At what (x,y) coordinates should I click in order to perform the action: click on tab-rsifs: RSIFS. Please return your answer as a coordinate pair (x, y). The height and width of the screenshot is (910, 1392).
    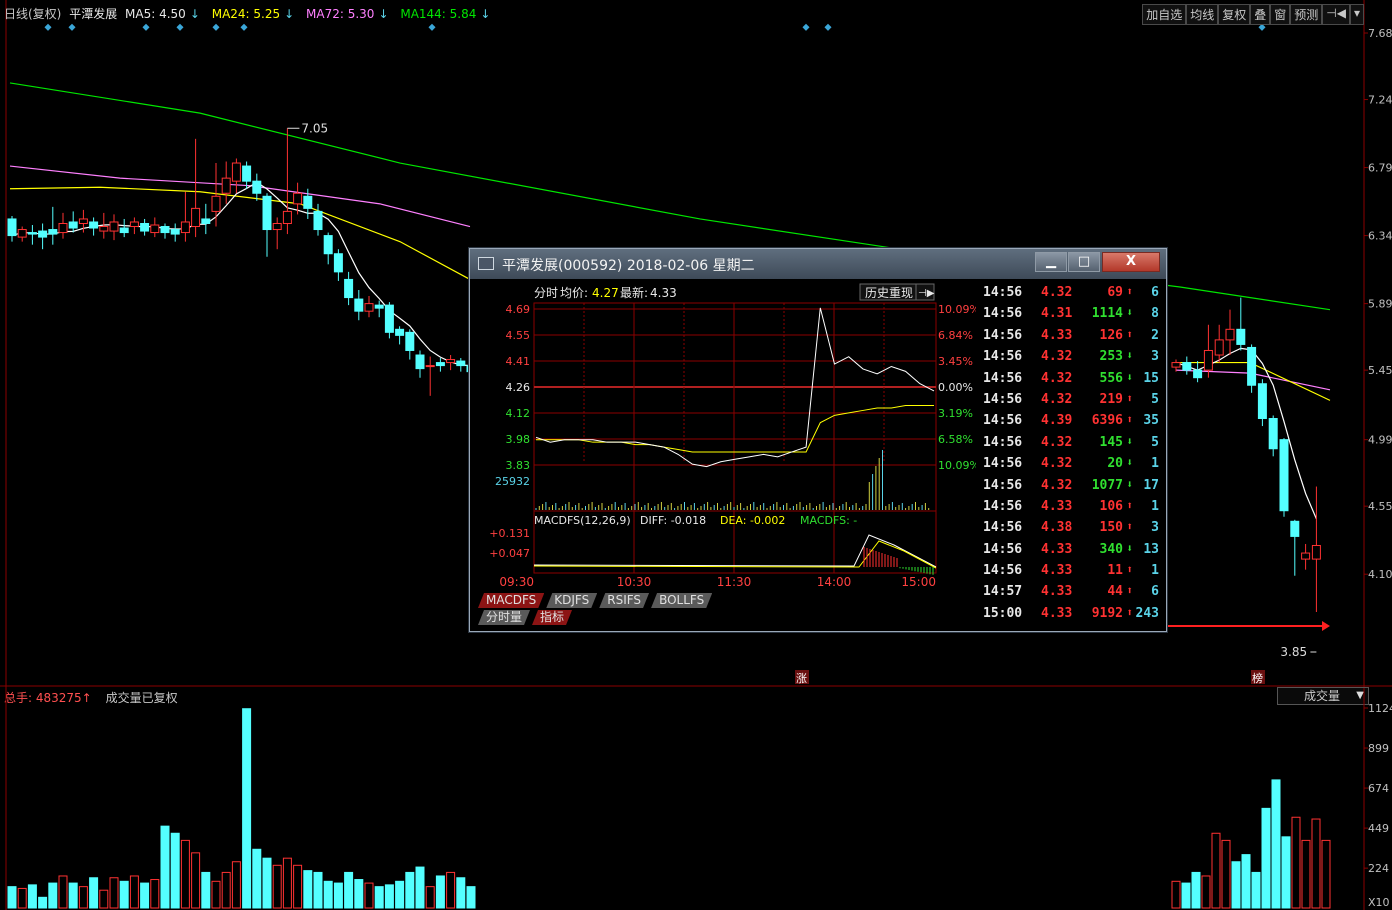
    Looking at the image, I should click on (624, 600).